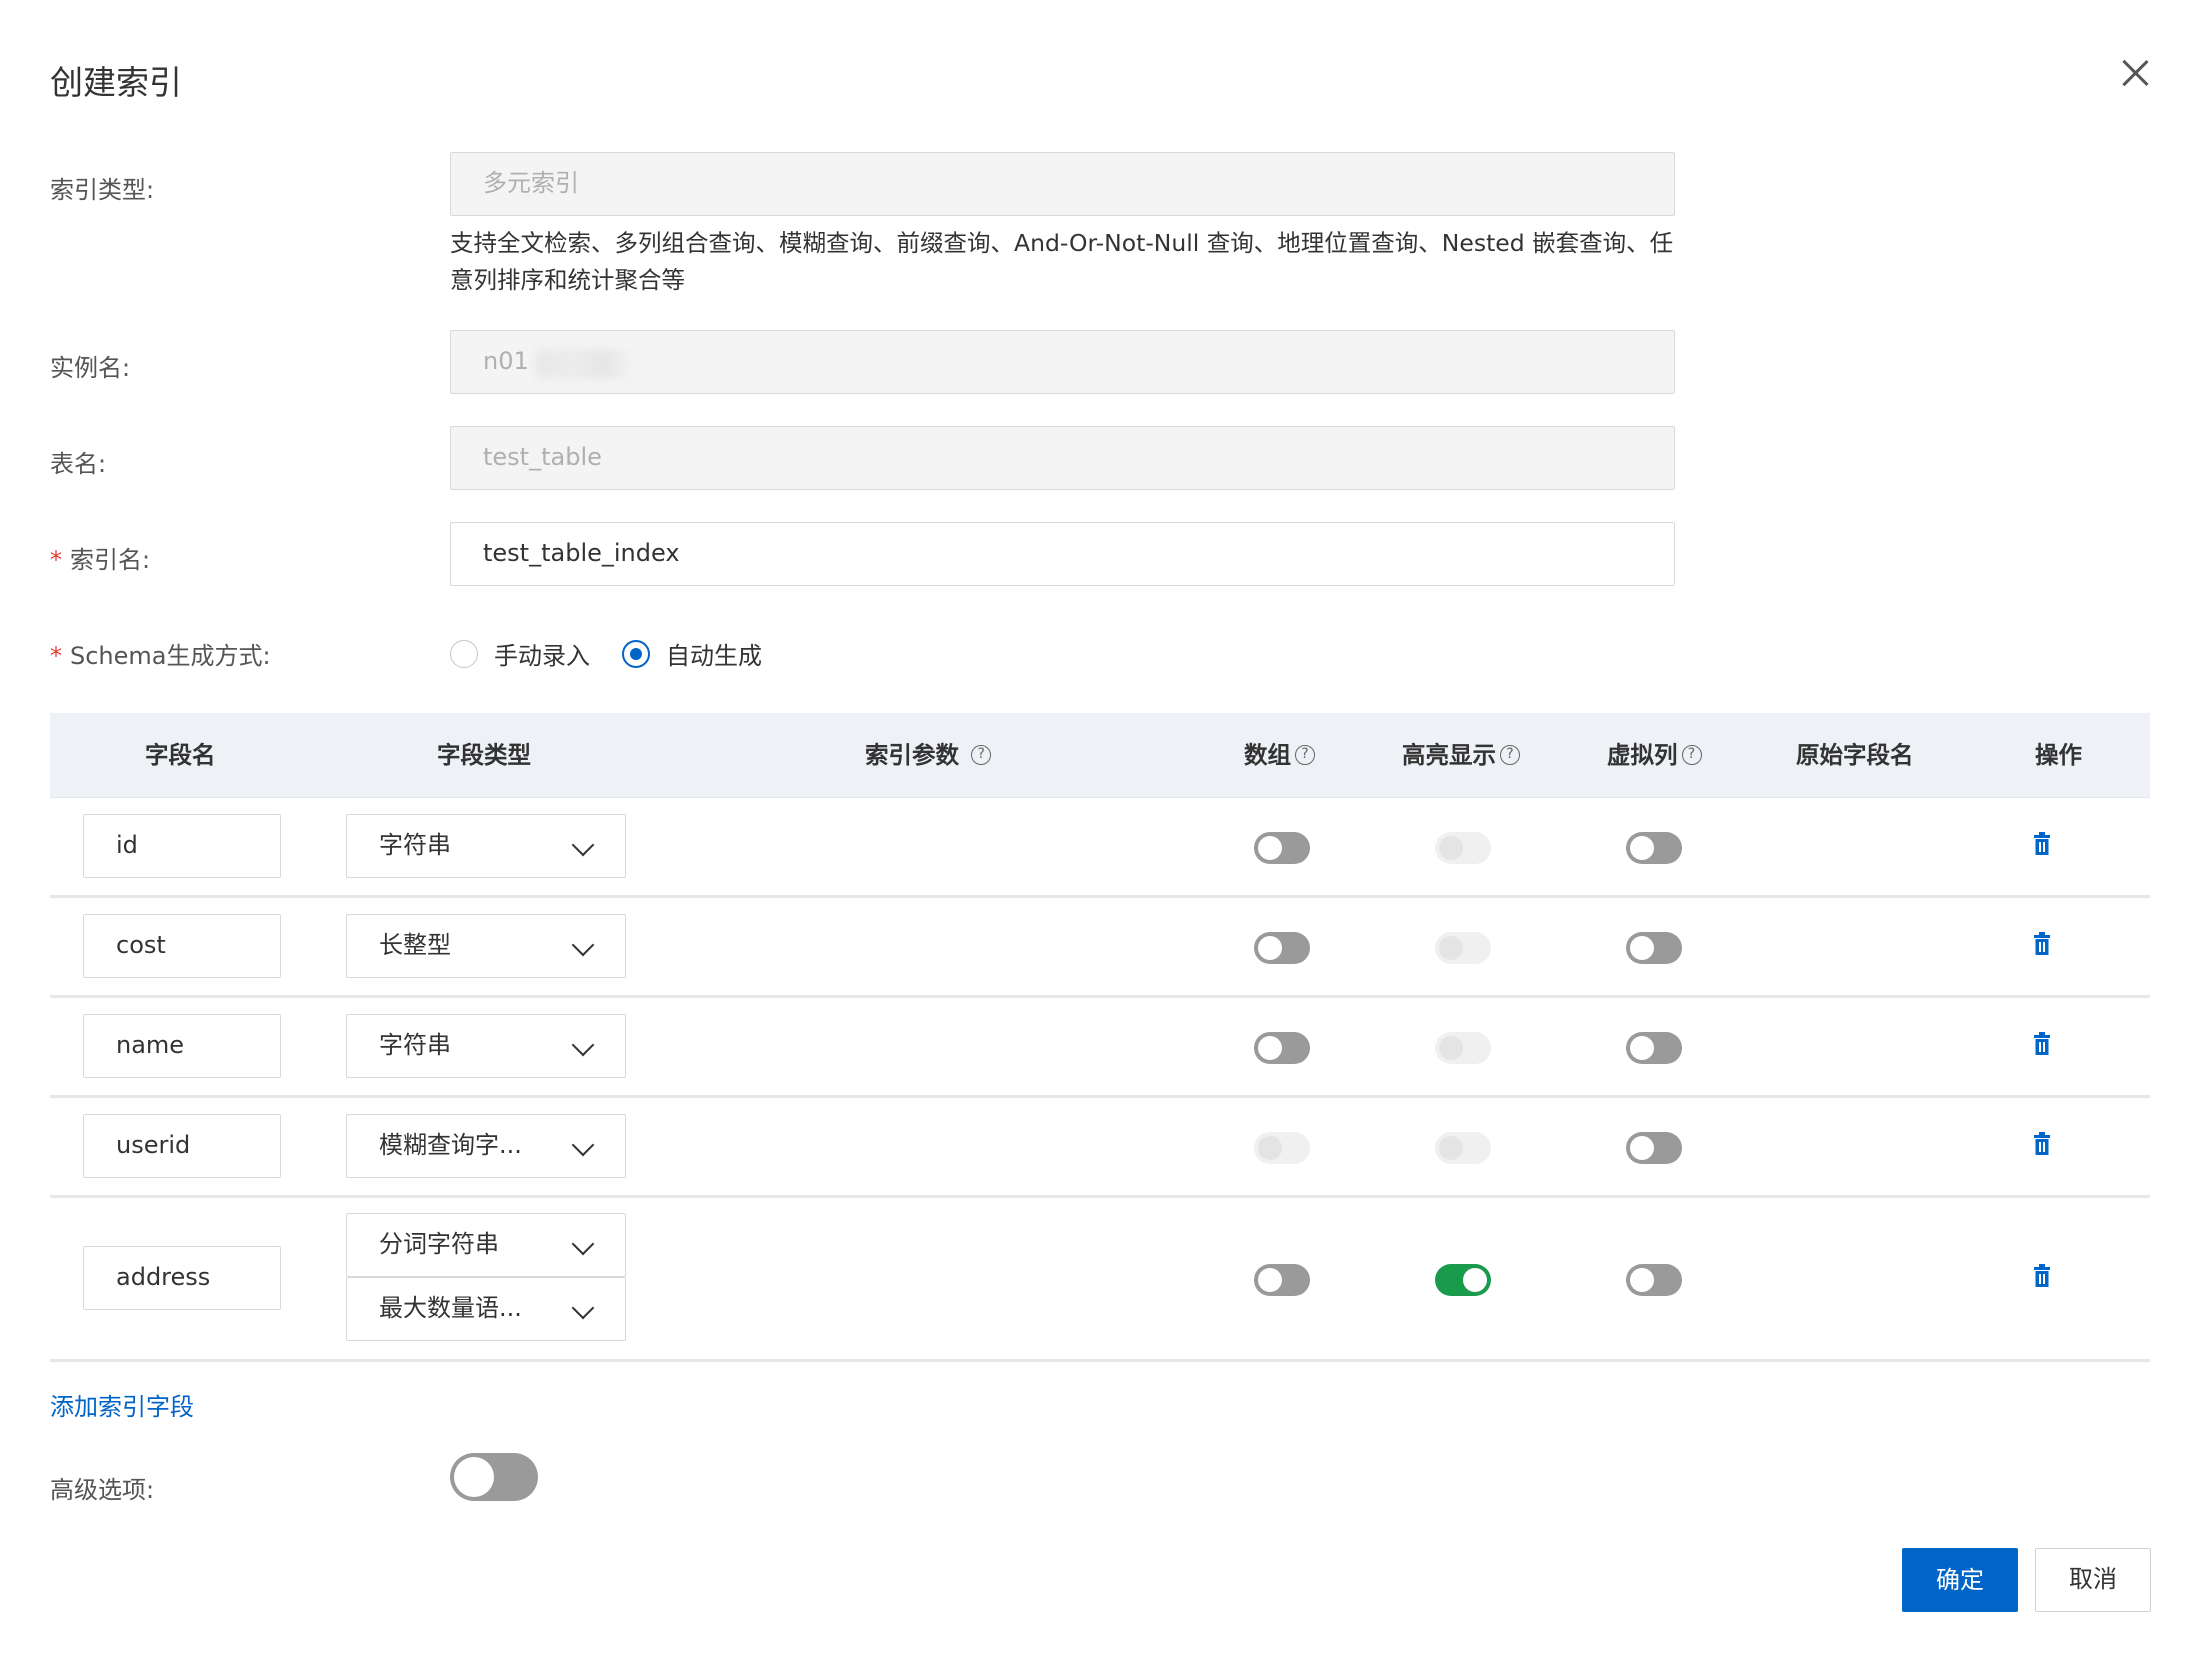  I want to click on field-type-select: 长整型, so click(486, 946).